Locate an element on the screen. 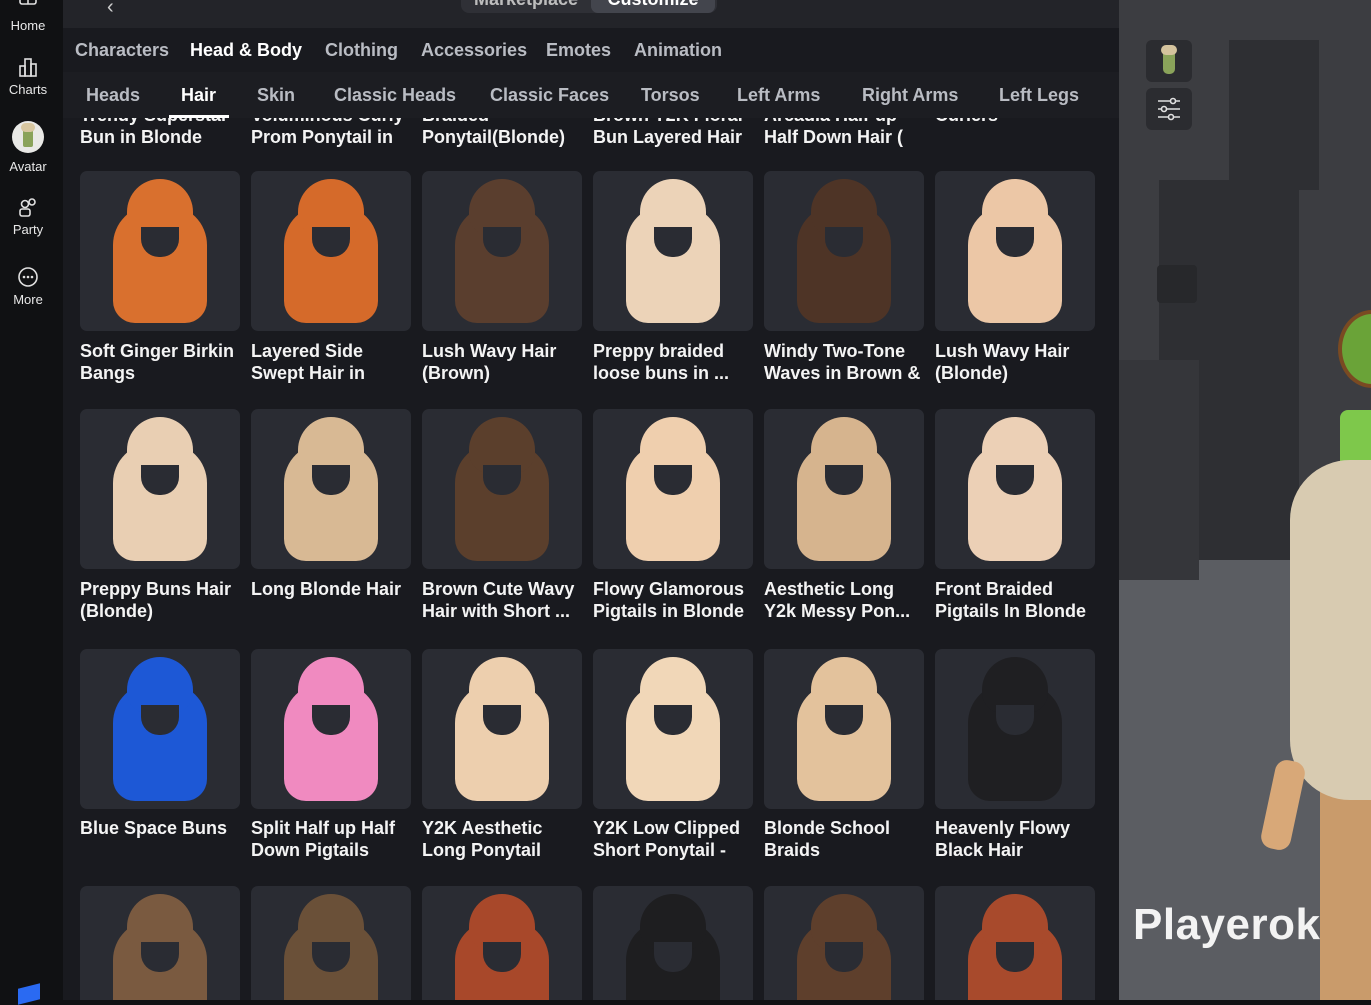 Image resolution: width=1371 pixels, height=1005 pixels. party-icon is located at coordinates (27, 207).